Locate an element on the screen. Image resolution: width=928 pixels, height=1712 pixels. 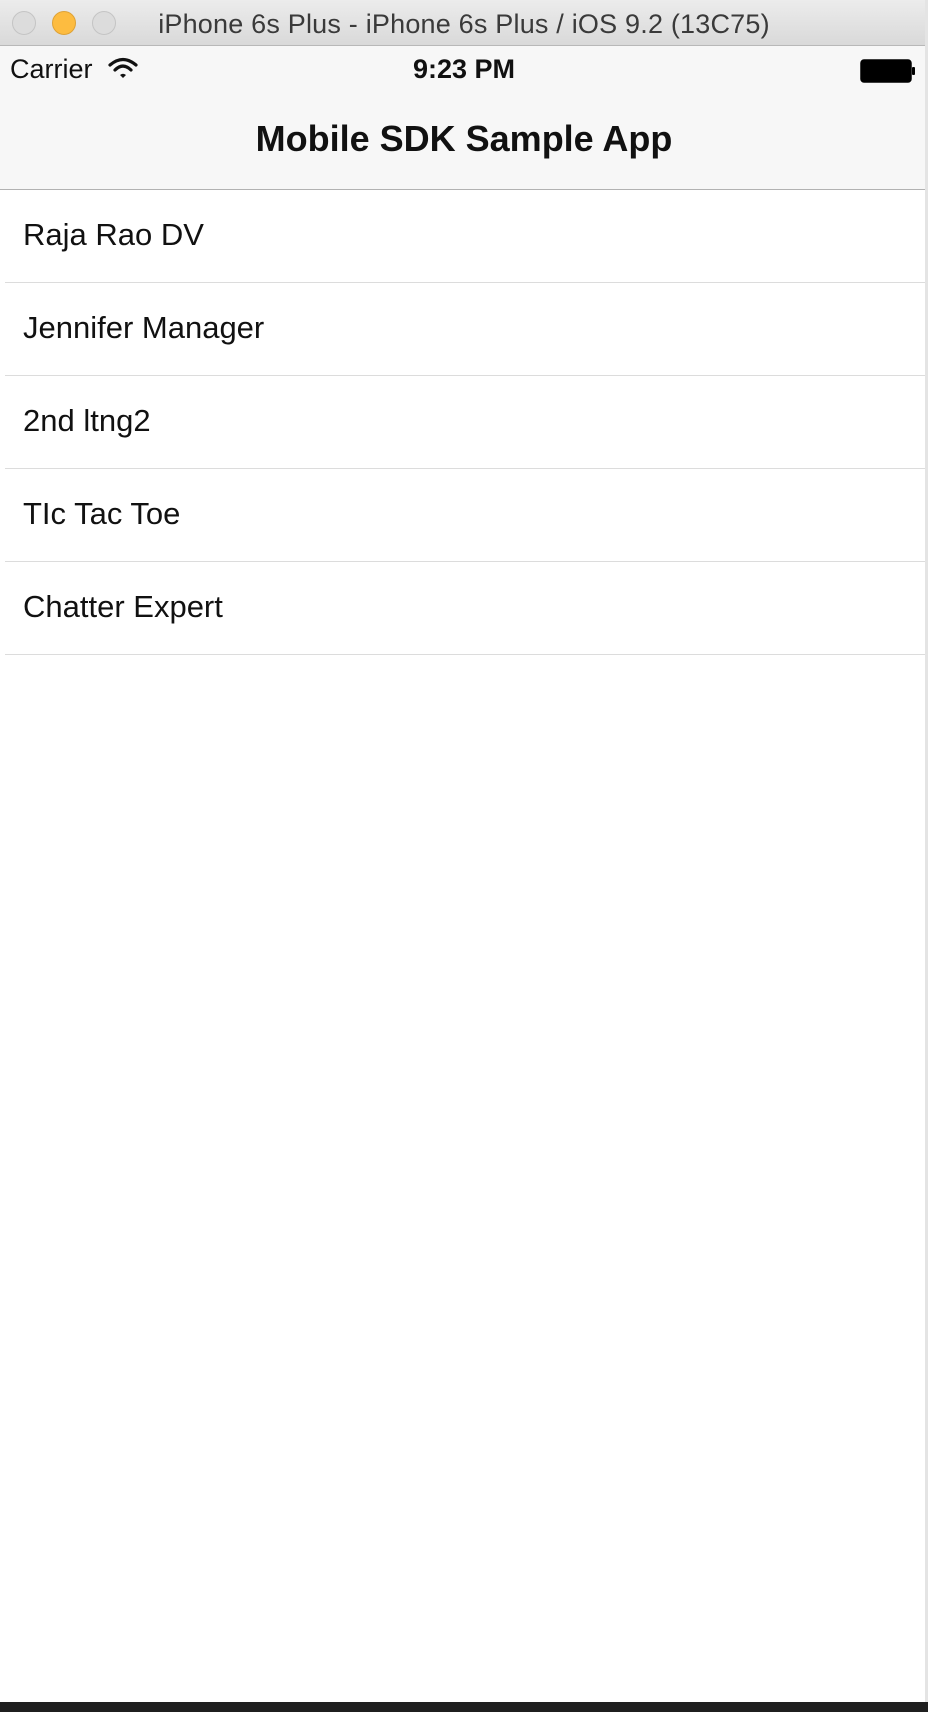
list-item: TIc Tac Toe is located at coordinates (466, 515).